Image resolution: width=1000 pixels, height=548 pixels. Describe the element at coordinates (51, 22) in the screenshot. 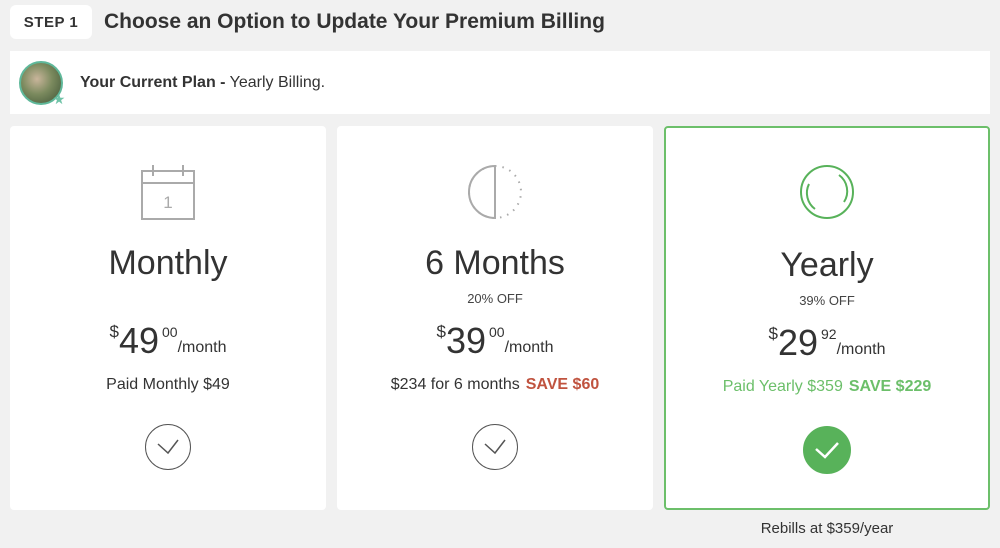

I see `step-badge: STEP 1` at that location.